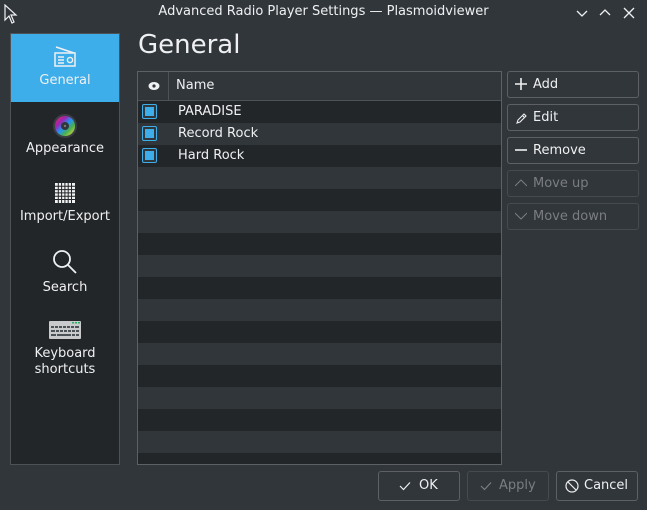 The image size is (647, 510). I want to click on color-wheel-icon, so click(65, 126).